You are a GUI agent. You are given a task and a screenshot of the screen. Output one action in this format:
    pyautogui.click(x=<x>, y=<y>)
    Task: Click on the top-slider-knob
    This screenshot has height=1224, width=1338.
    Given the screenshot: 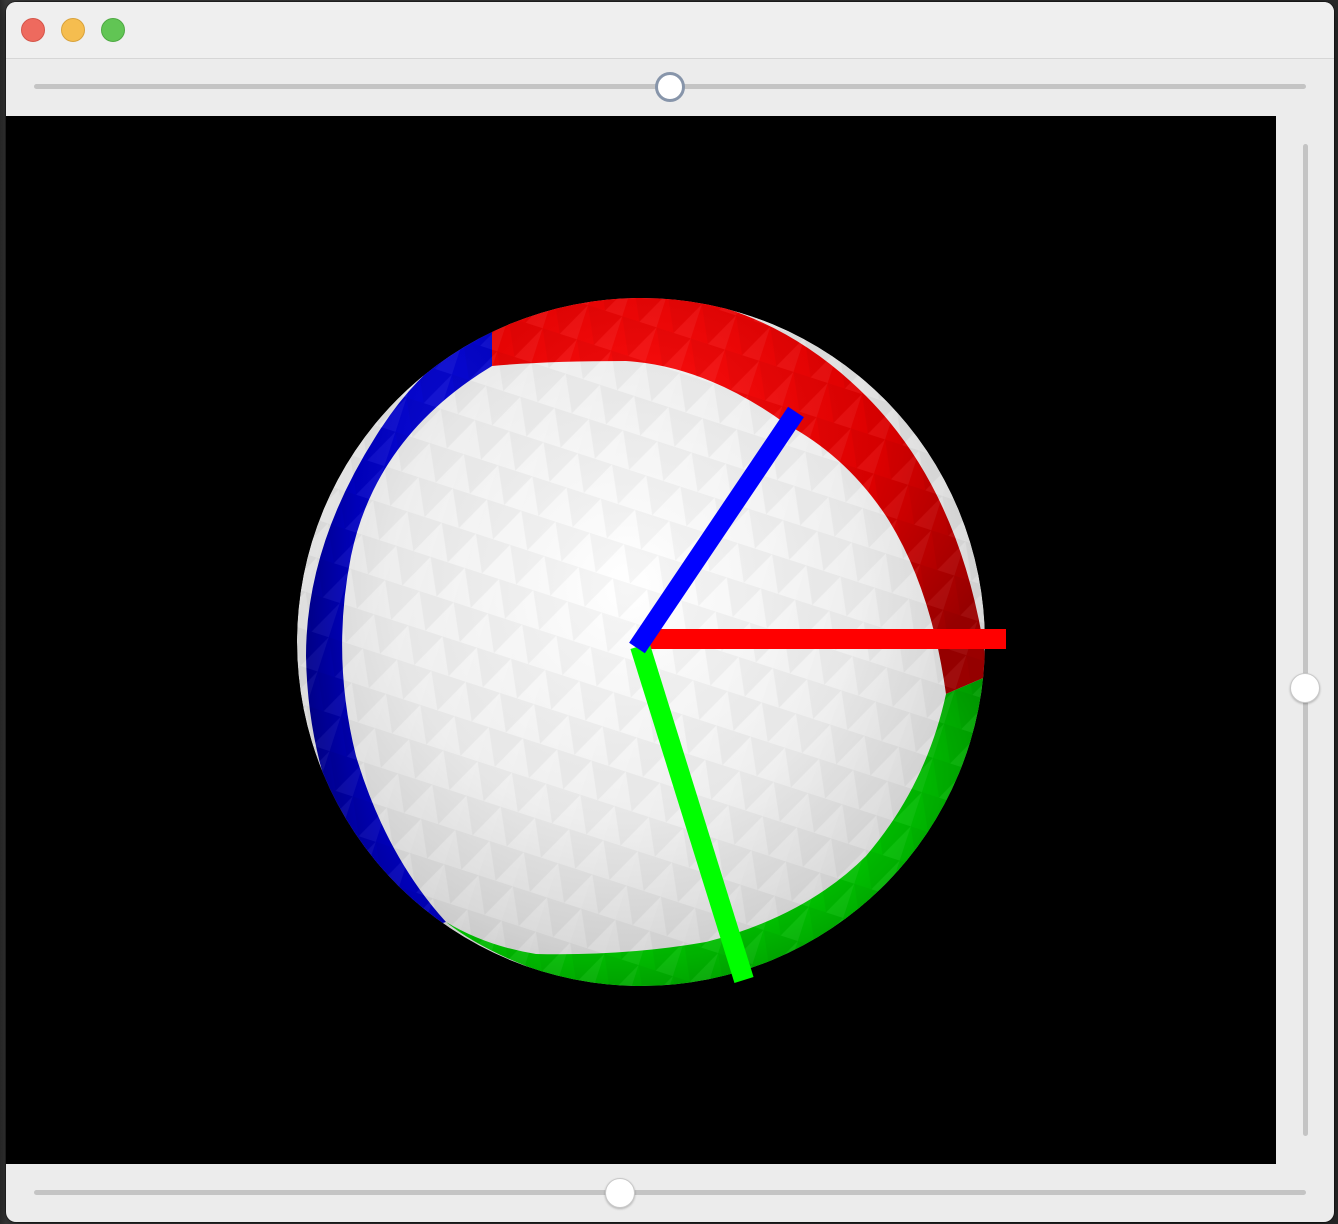 What is the action you would take?
    pyautogui.click(x=670, y=87)
    